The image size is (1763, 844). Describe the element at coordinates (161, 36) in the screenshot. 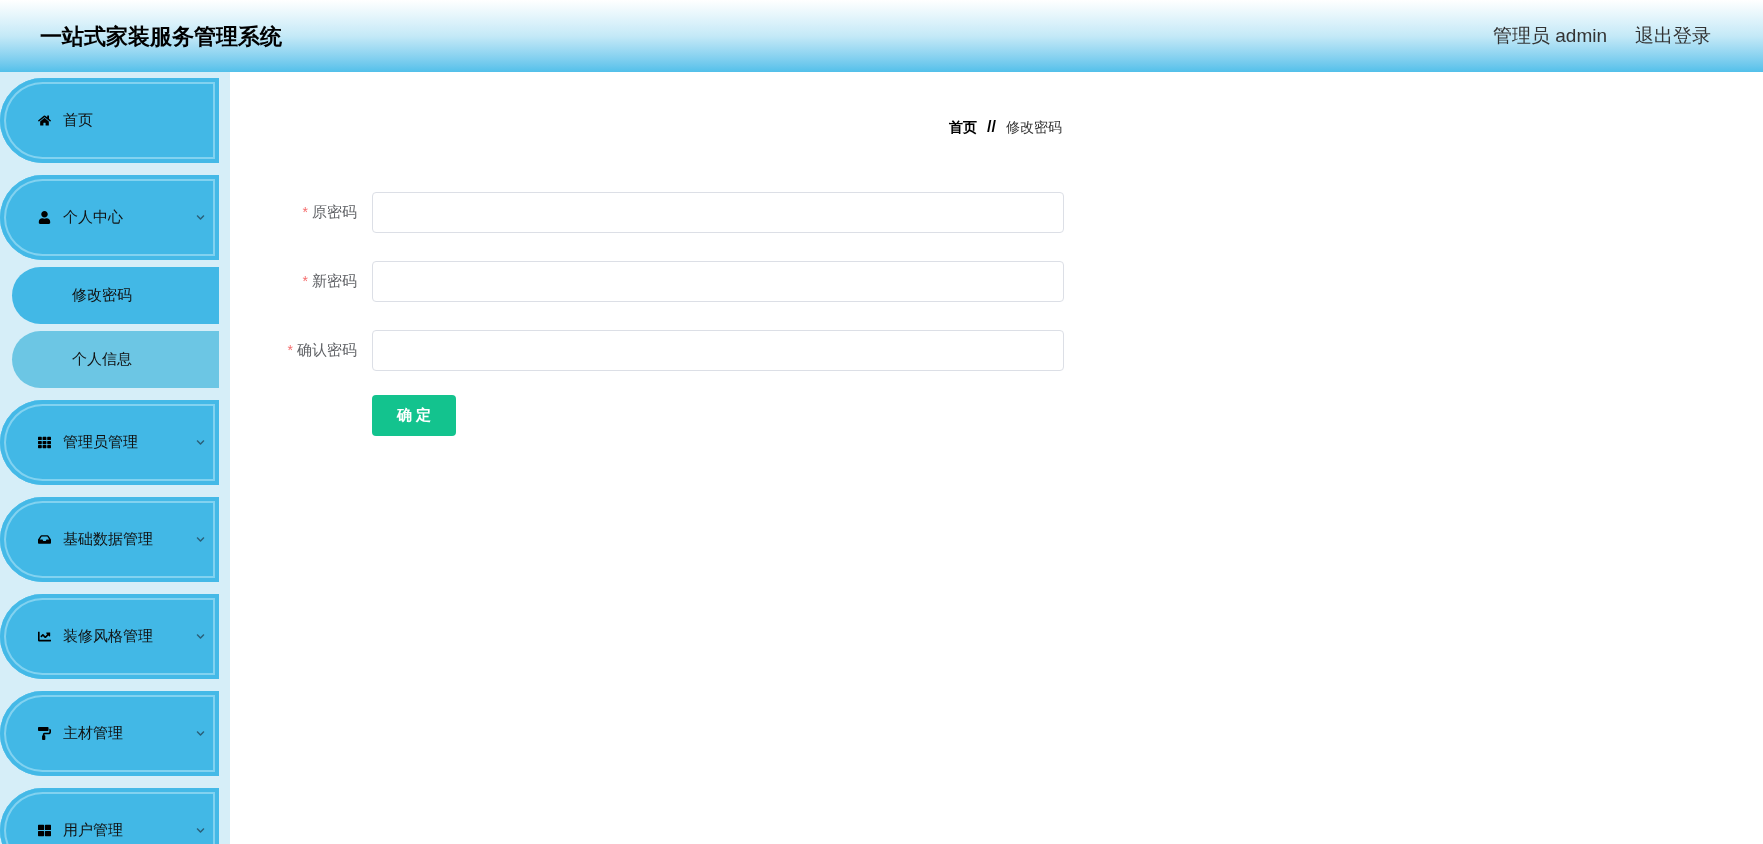

I see `app-title: 一站式家装服务管理系统` at that location.